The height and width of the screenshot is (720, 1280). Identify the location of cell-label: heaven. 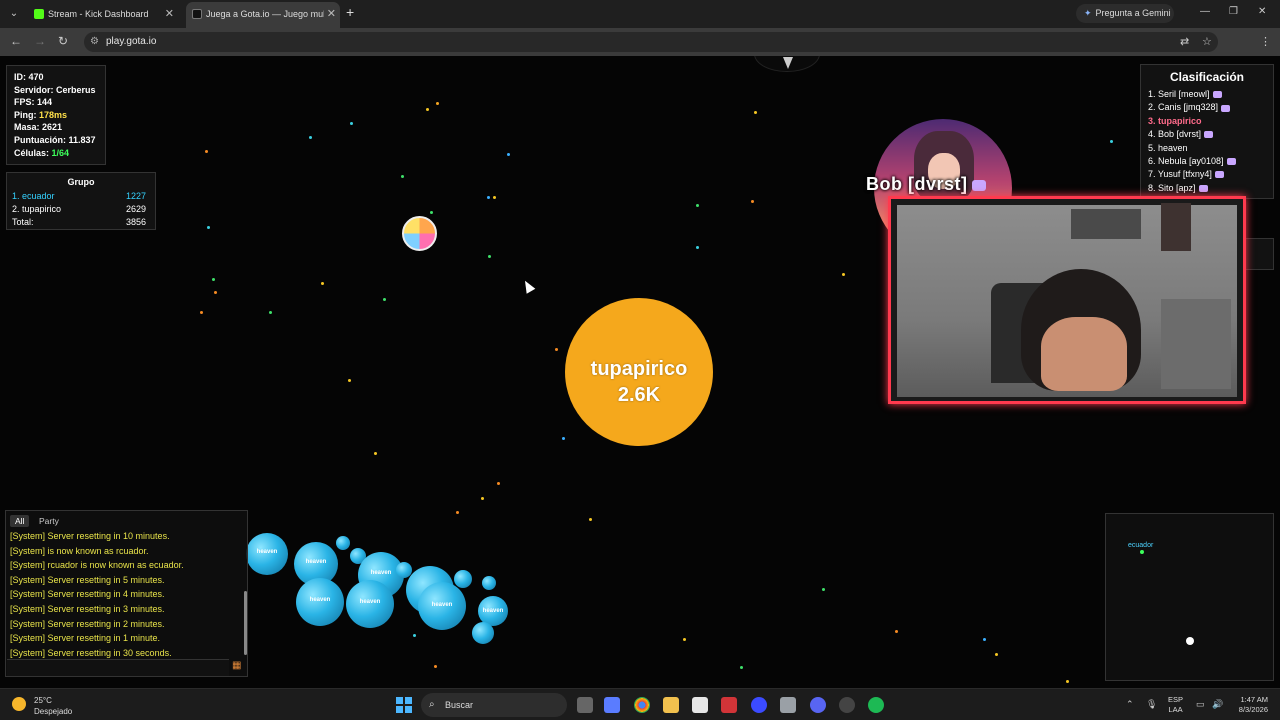
(442, 605).